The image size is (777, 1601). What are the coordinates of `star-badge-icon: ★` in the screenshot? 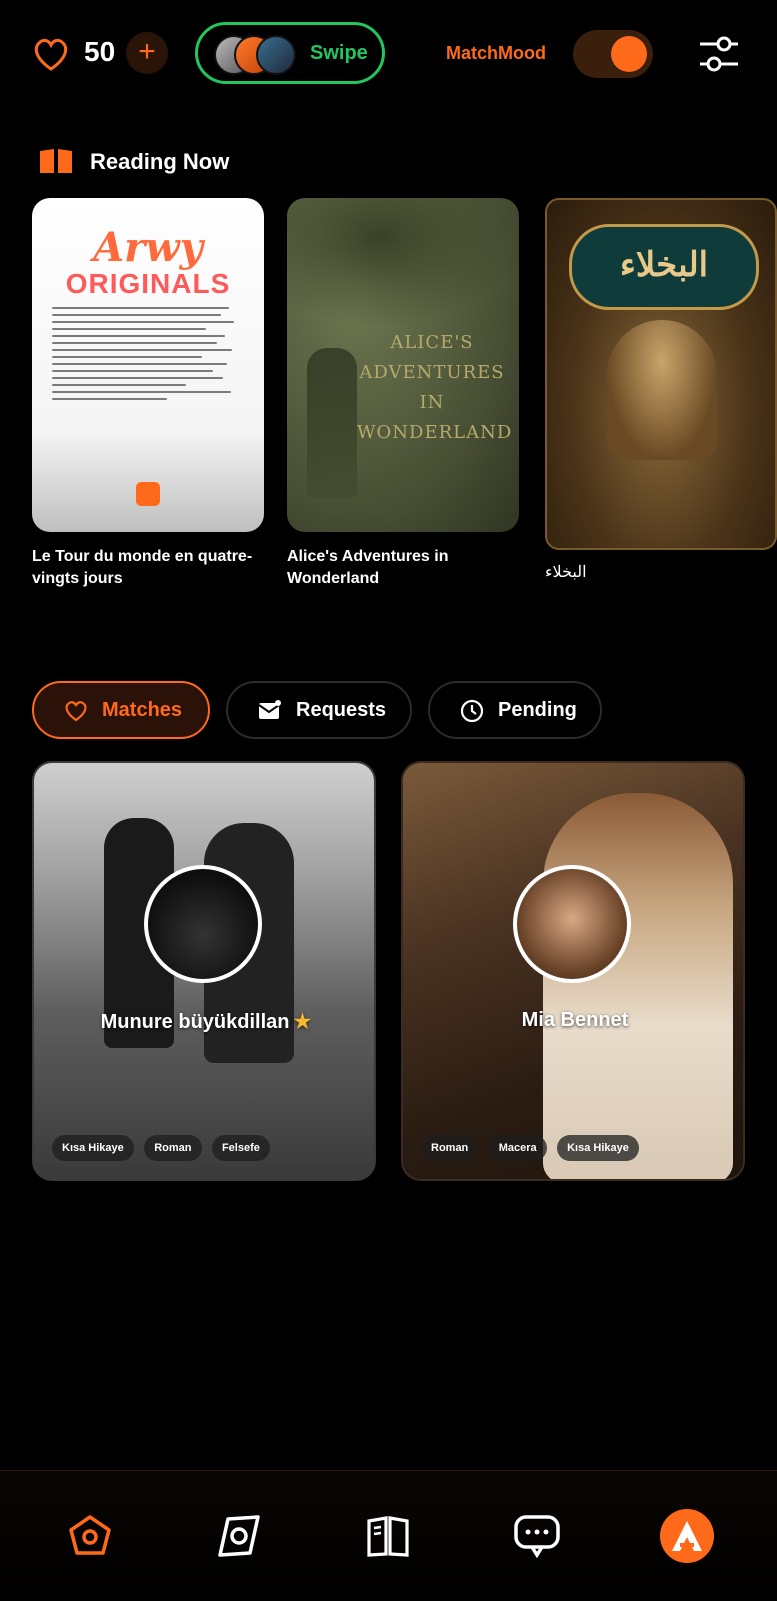 It's located at (302, 1022).